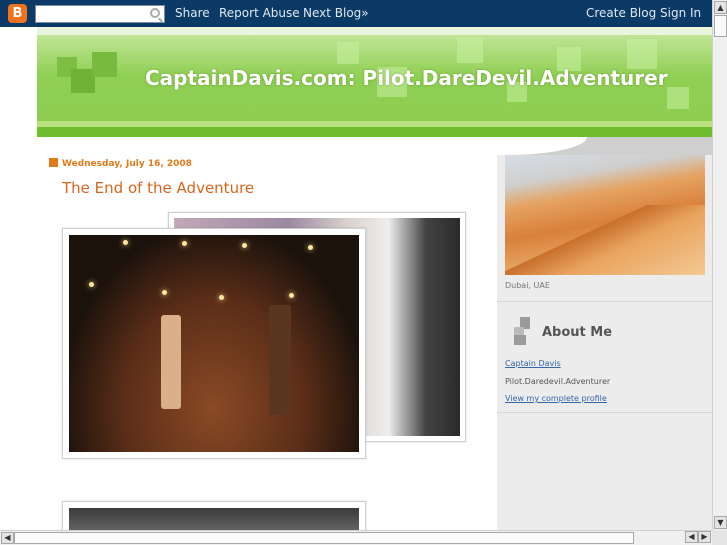  I want to click on share-link: Share, so click(192, 13).